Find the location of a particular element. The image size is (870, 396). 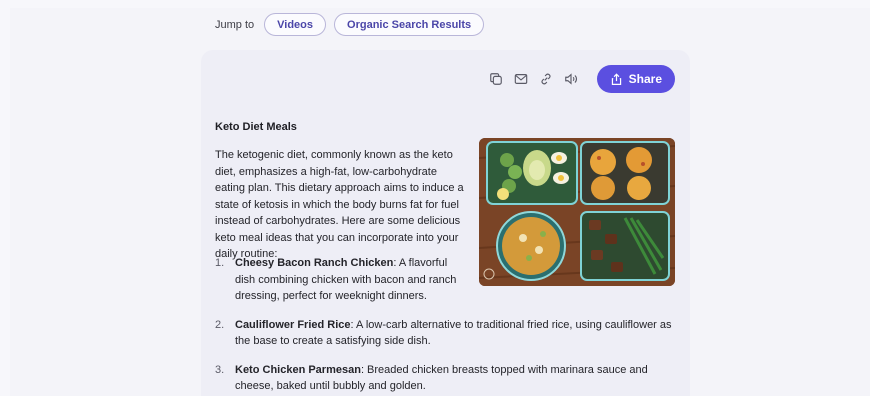

list-item-number: 3. is located at coordinates (220, 369).